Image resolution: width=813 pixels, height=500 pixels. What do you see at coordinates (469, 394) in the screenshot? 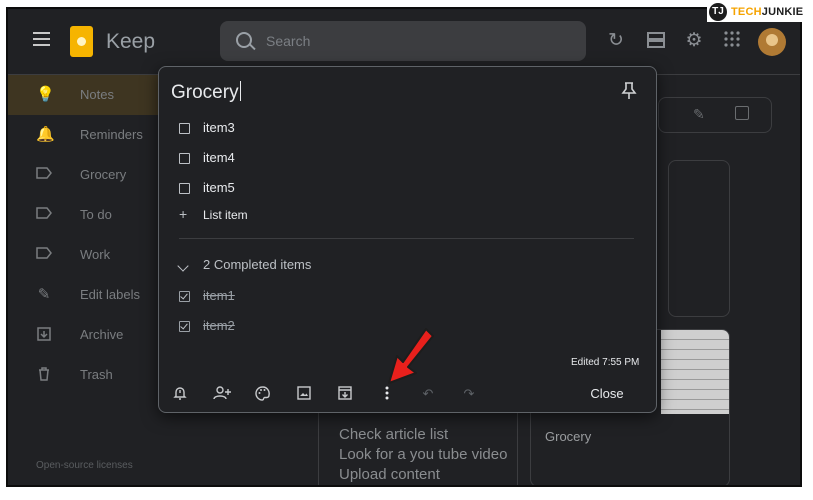
I see `redo-icon: ↷` at bounding box center [469, 394].